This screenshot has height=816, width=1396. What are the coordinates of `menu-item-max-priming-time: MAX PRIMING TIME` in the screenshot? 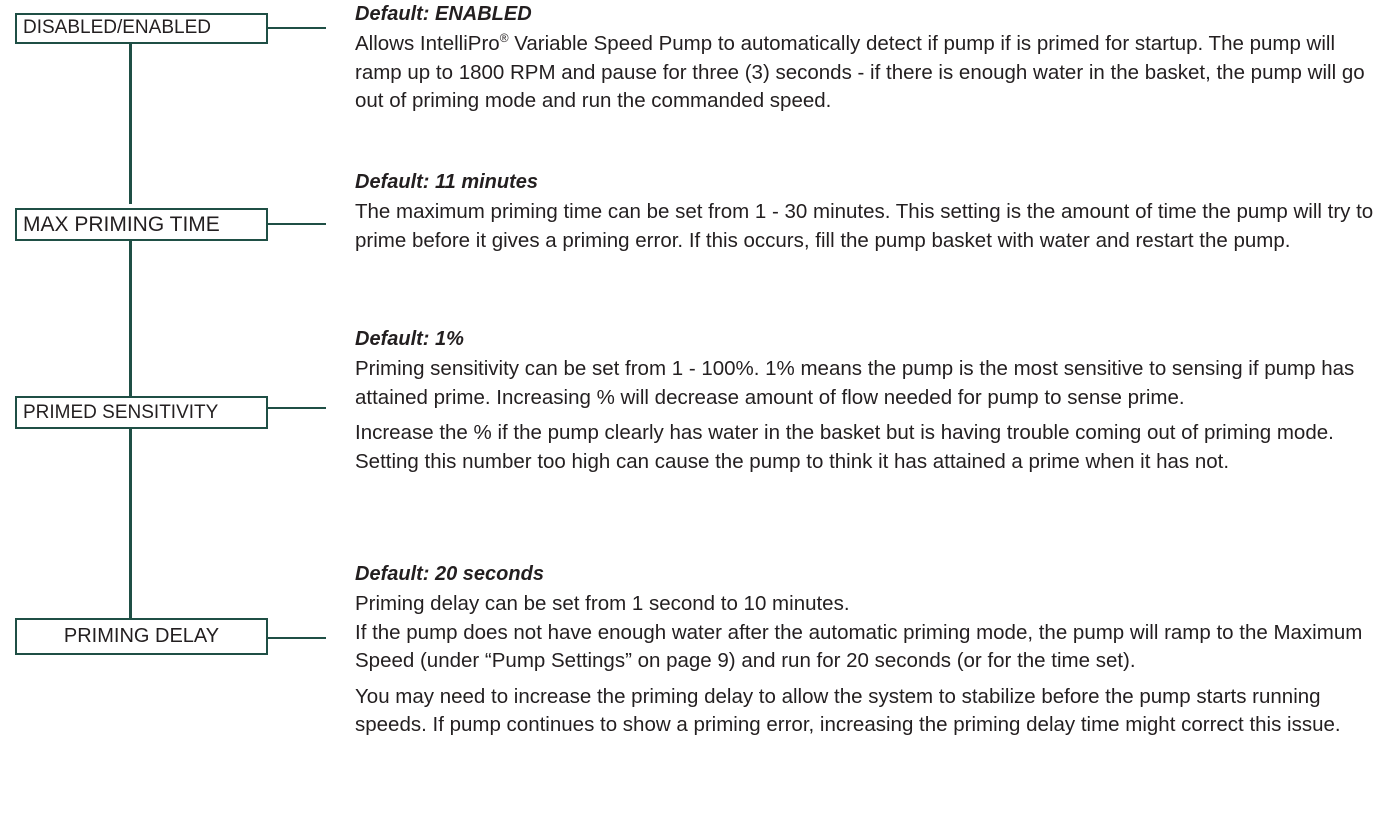 It's located at (141, 224).